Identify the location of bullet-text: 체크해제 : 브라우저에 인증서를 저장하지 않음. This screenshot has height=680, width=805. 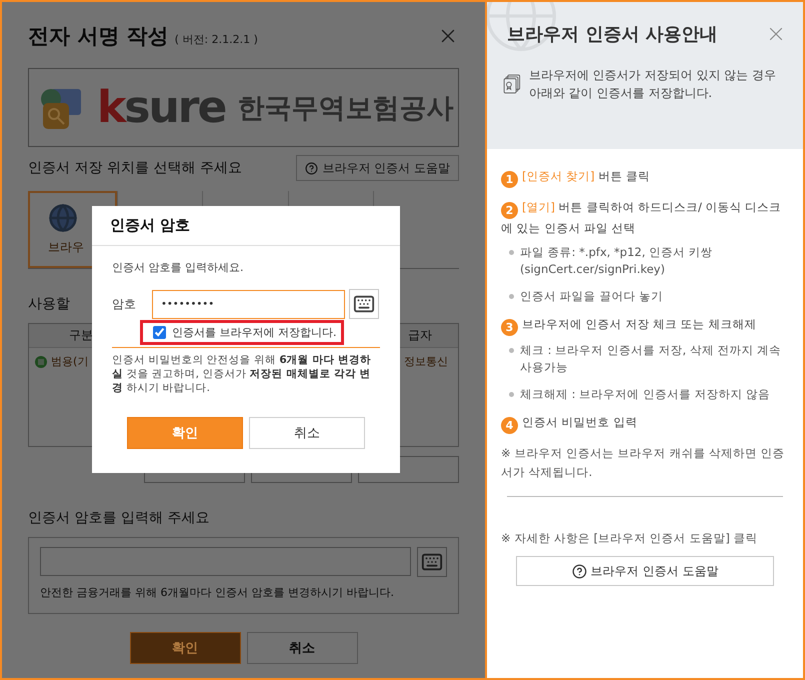
(645, 394).